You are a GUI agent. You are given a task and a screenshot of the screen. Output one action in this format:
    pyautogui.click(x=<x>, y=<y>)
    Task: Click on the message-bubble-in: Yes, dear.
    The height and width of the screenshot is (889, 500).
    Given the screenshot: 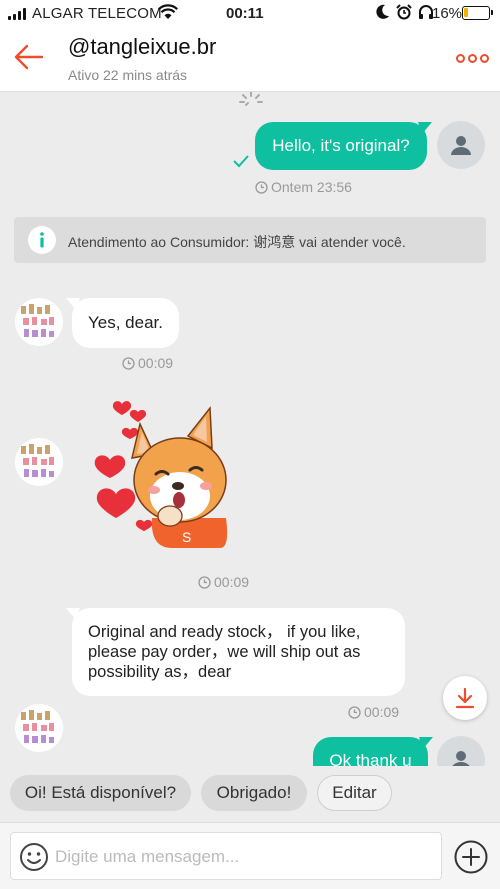 What is the action you would take?
    pyautogui.click(x=125, y=323)
    